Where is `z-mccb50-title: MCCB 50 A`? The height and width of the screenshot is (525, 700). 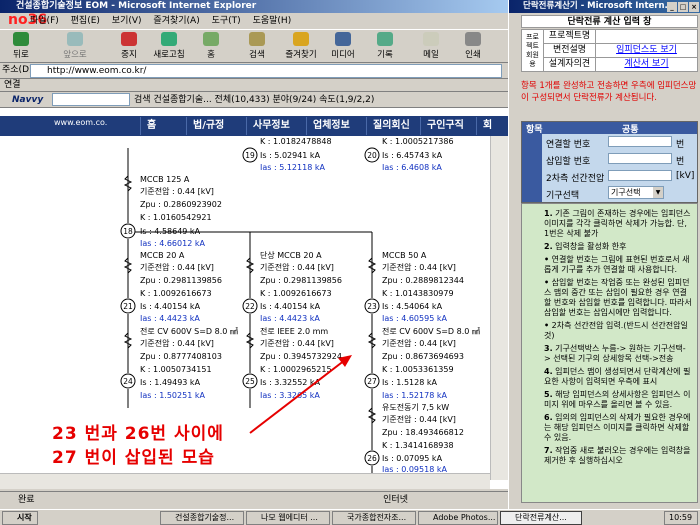
z-mccb50-title: MCCB 50 A is located at coordinates (404, 255).